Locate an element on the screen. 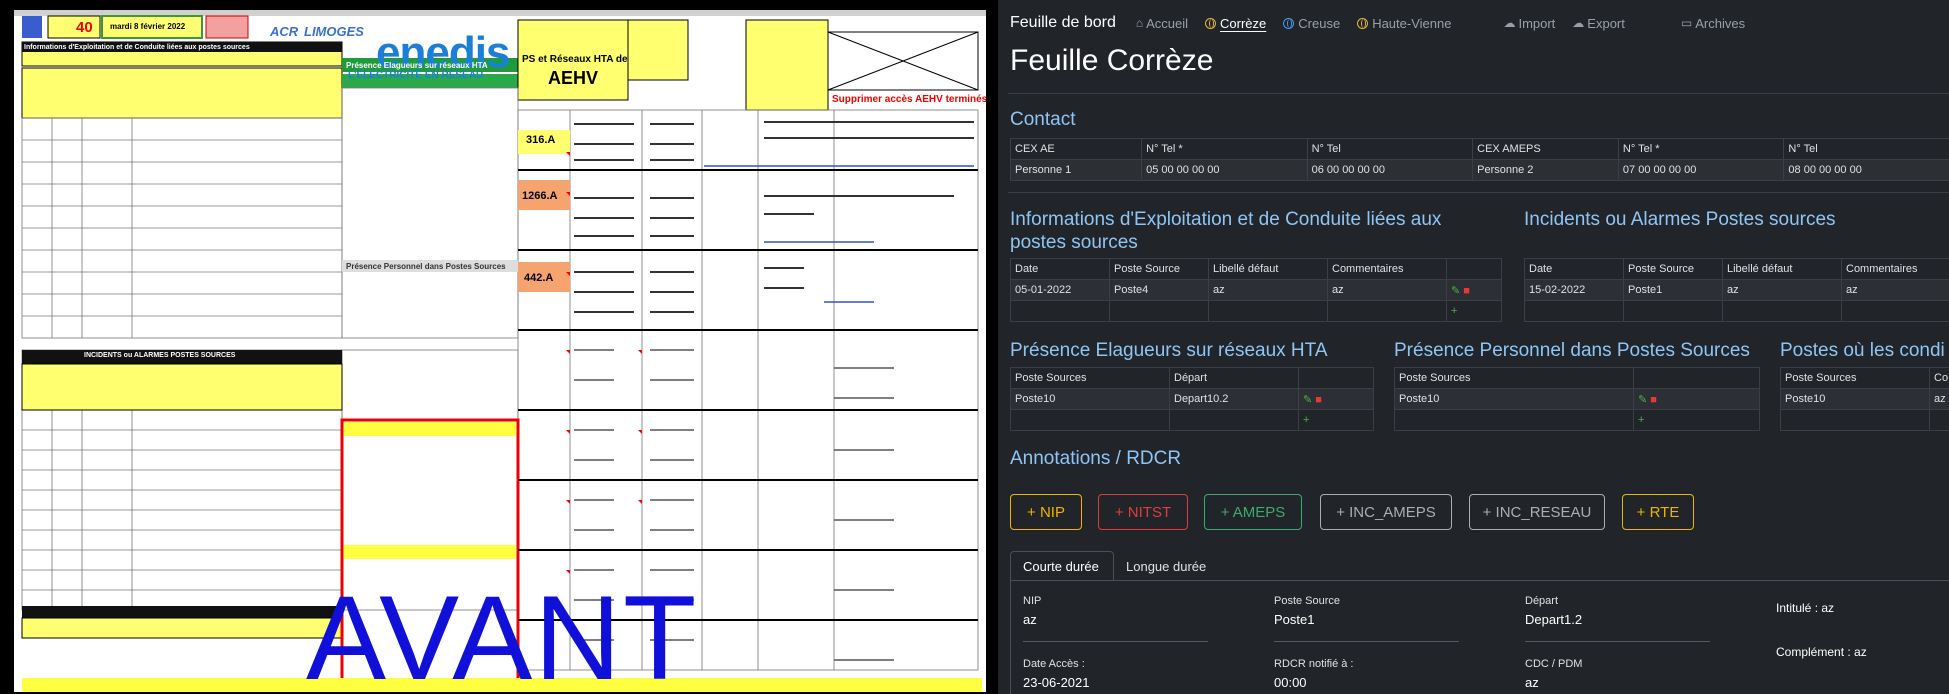  cell: 15-02-2022 is located at coordinates (1574, 290).